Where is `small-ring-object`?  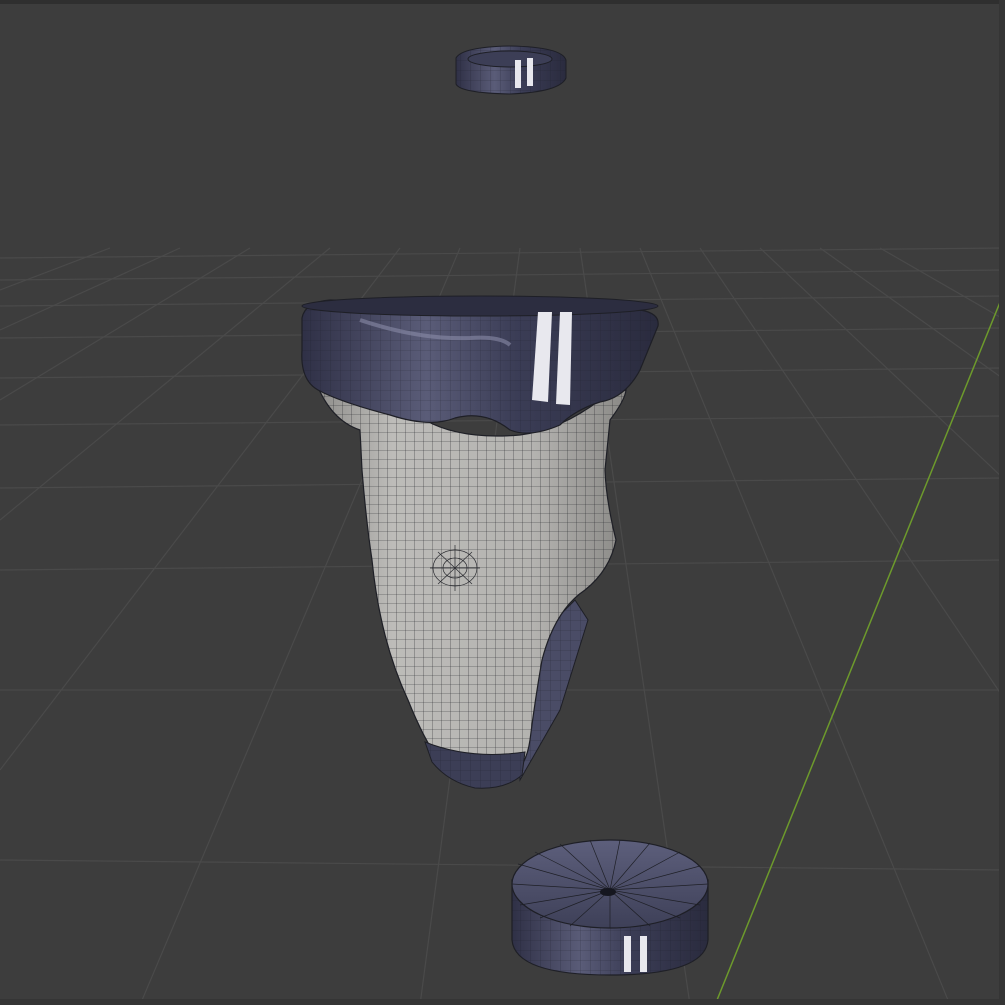 small-ring-object is located at coordinates (511, 70).